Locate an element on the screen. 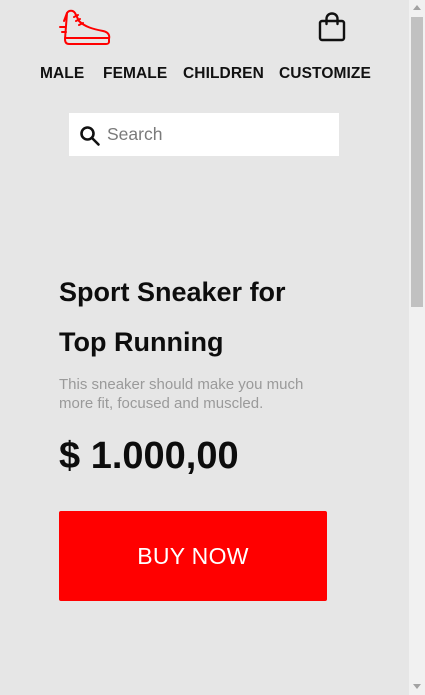 Image resolution: width=425 pixels, height=695 pixels. nav-item-children: CHILDREN is located at coordinates (223, 74).